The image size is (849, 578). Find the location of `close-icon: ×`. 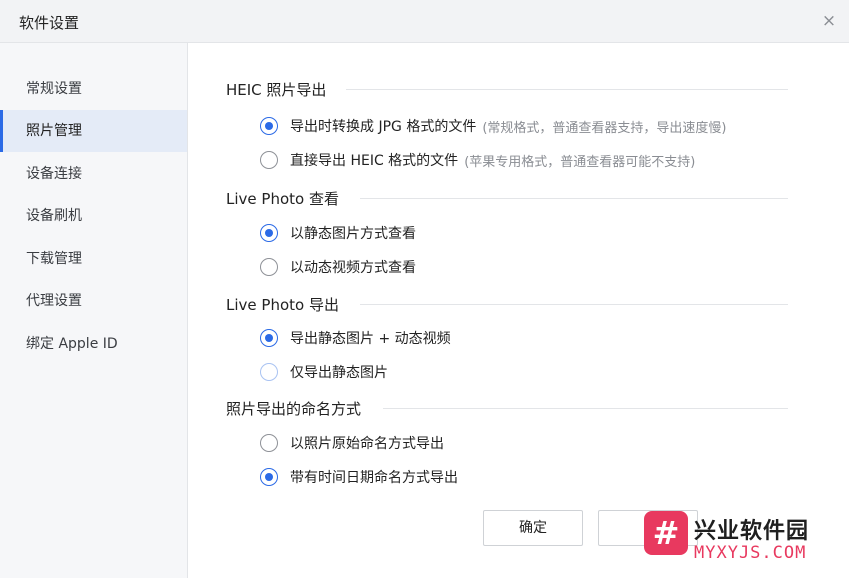

close-icon: × is located at coordinates (829, 21).